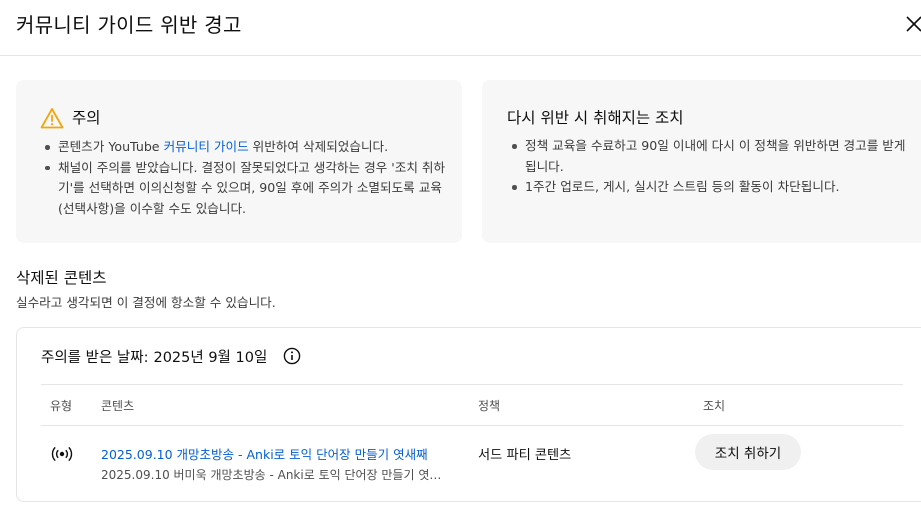 The image size is (921, 528). Describe the element at coordinates (52, 118) in the screenshot. I see `warning-icon` at that location.